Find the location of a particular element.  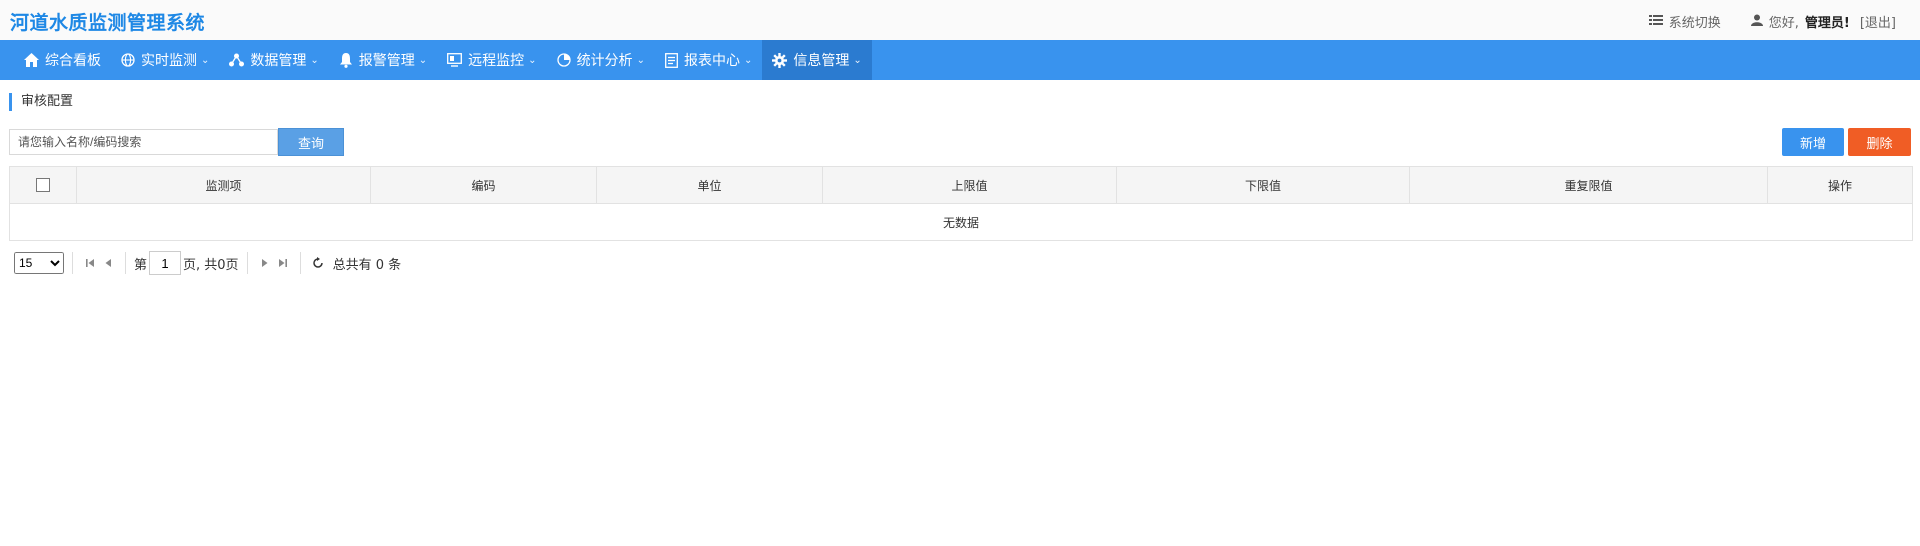

select-all-cell is located at coordinates (43, 185).